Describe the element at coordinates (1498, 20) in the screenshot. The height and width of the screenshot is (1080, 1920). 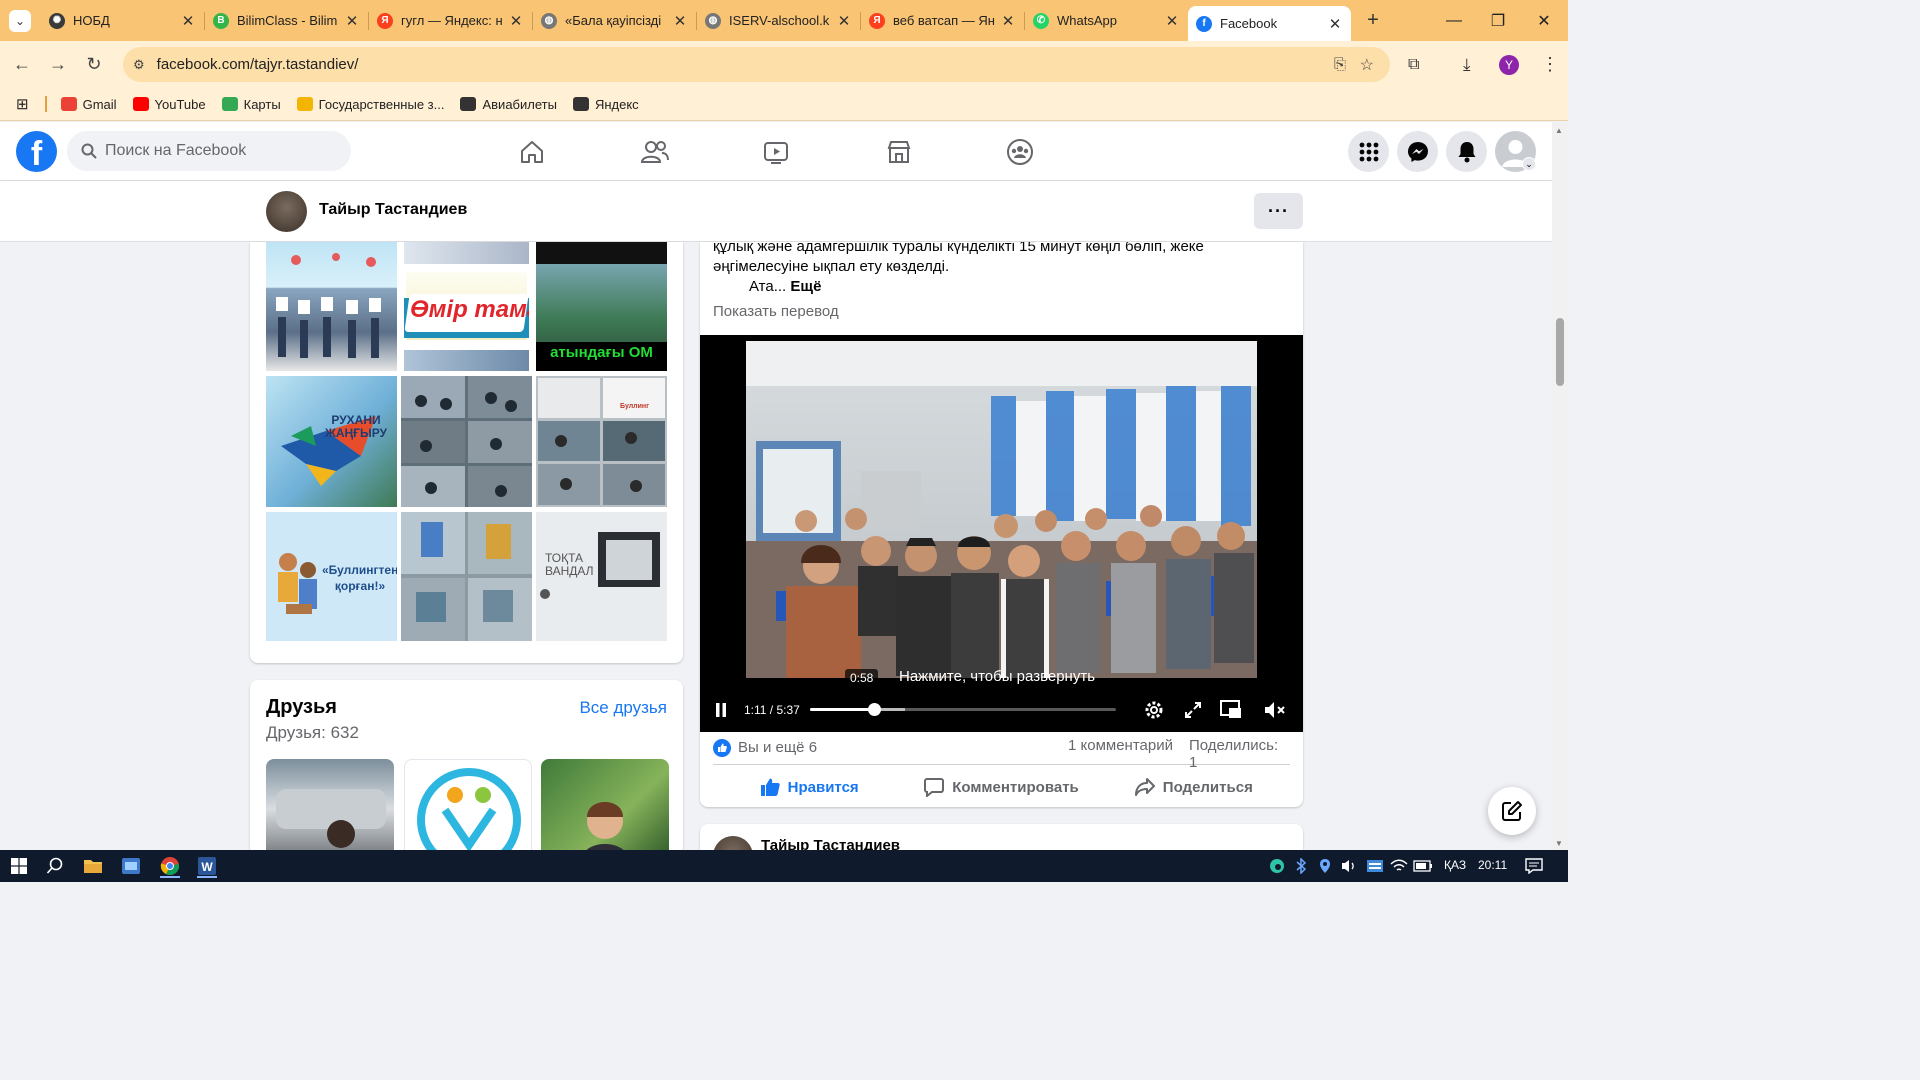
I see `maximize-button: ❐` at that location.